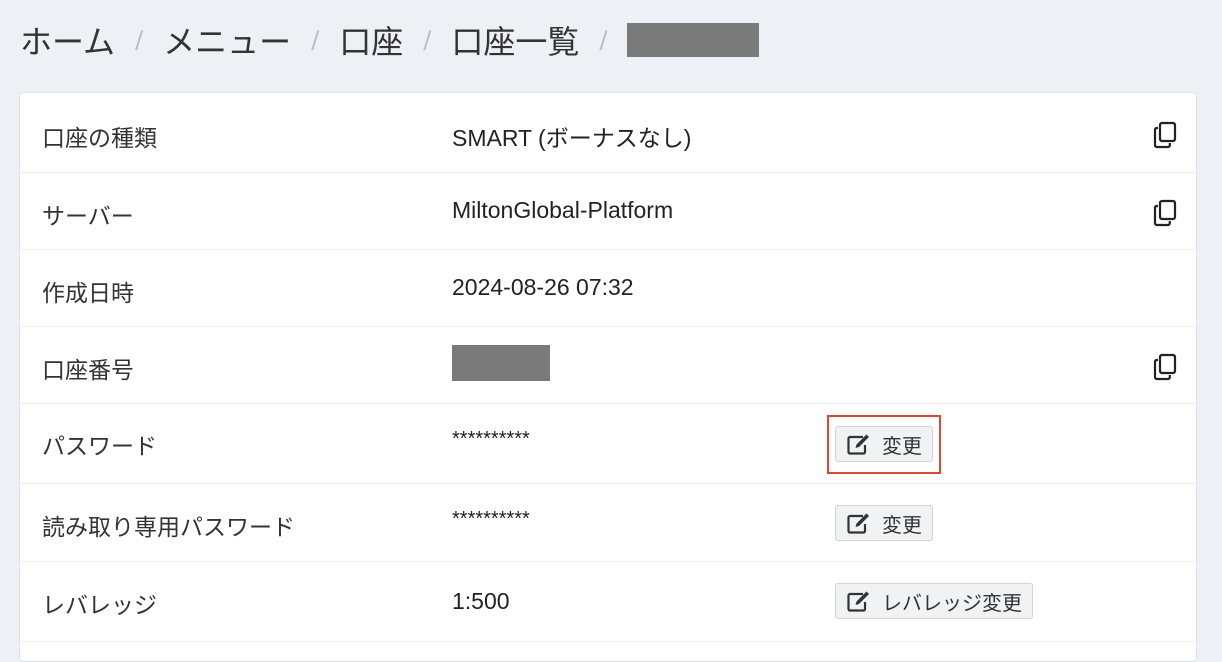 The height and width of the screenshot is (662, 1222). What do you see at coordinates (481, 601) in the screenshot?
I see `leverage-value: 1:500` at bounding box center [481, 601].